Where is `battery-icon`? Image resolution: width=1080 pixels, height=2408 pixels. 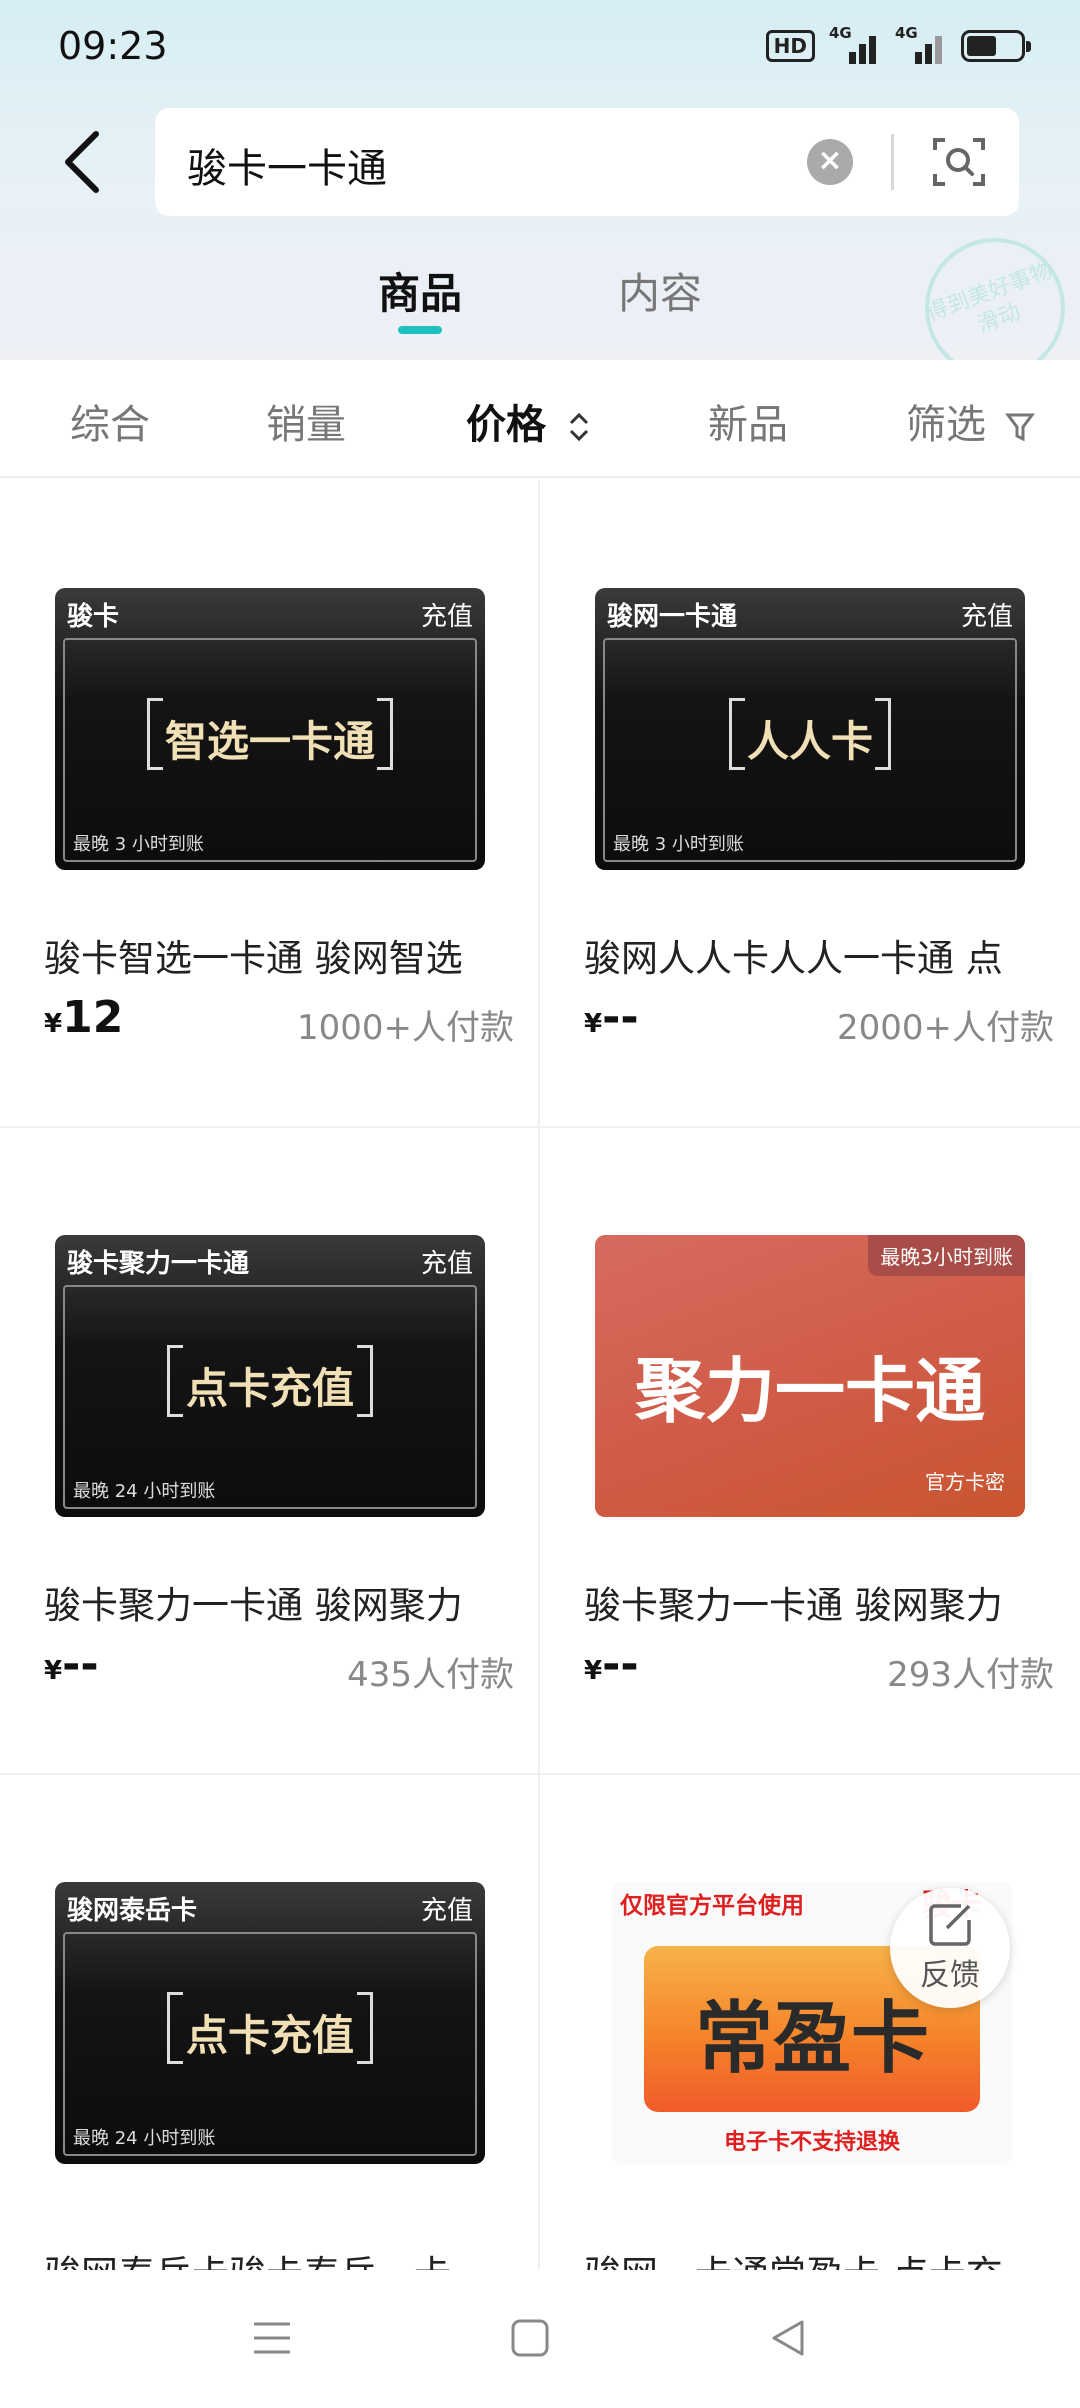 battery-icon is located at coordinates (996, 46).